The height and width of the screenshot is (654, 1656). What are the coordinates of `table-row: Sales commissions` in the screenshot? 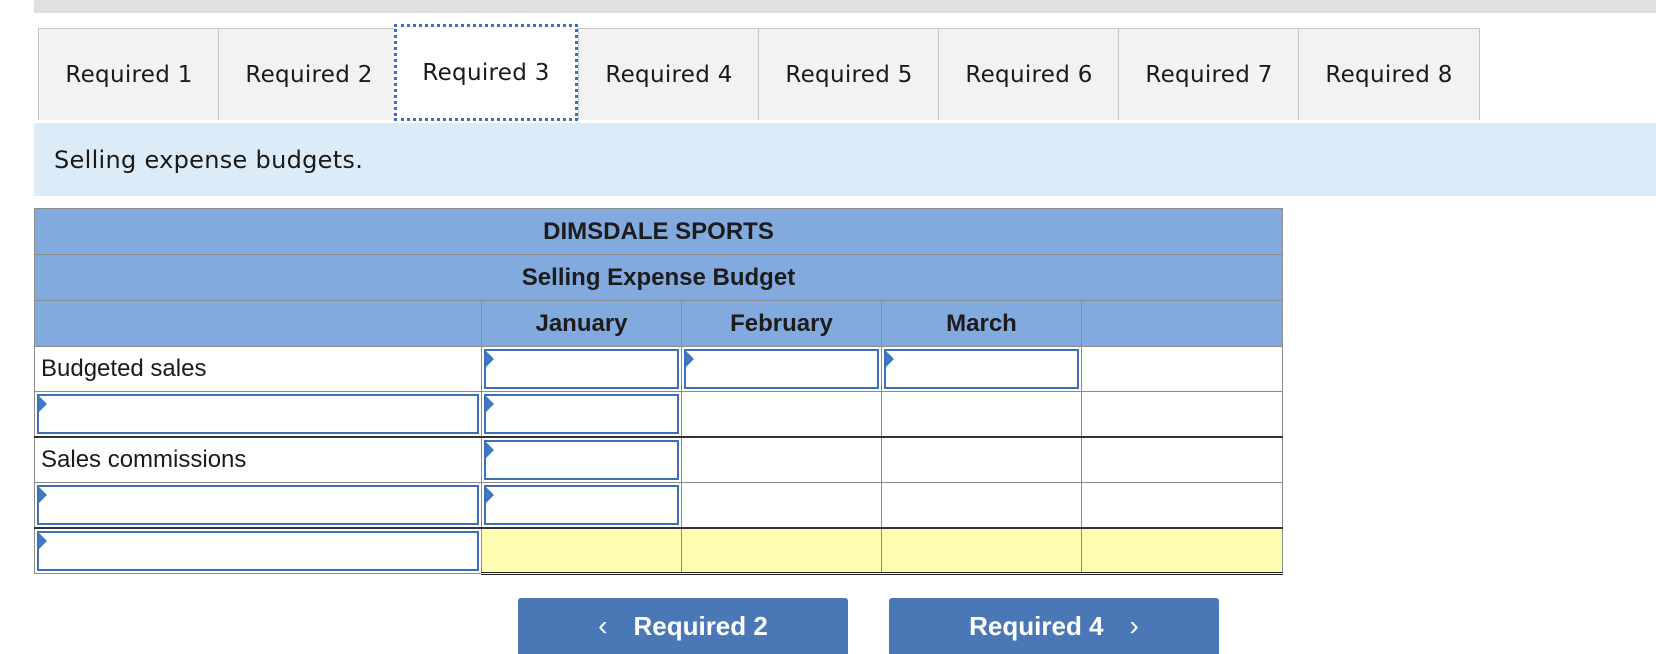 It's located at (658, 459).